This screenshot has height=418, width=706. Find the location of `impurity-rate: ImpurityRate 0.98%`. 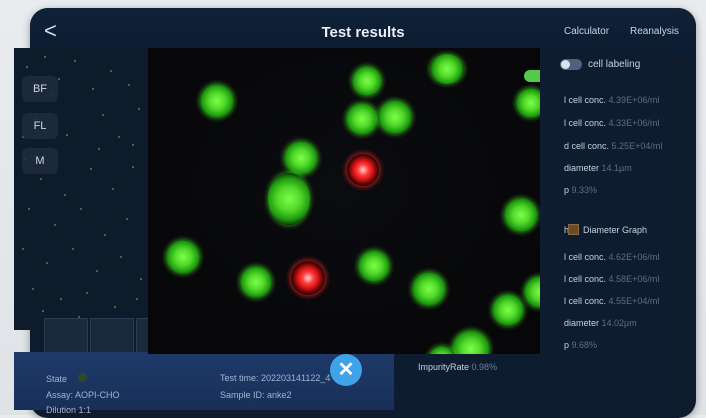

impurity-rate: ImpurityRate 0.98% is located at coordinates (458, 367).